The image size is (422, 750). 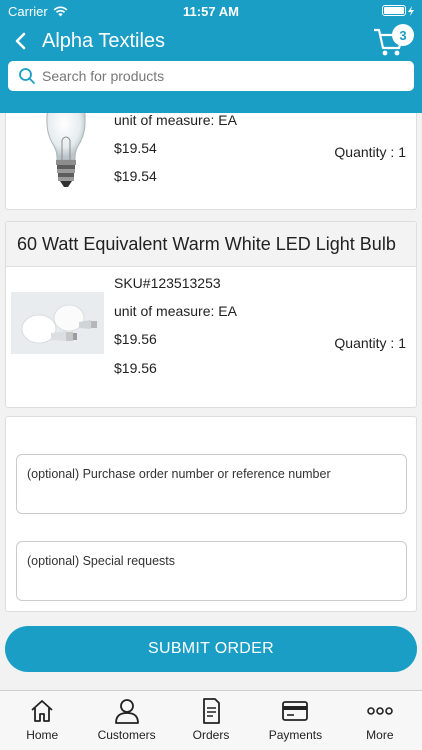 I want to click on item-price: $19.54, so click(x=135, y=148).